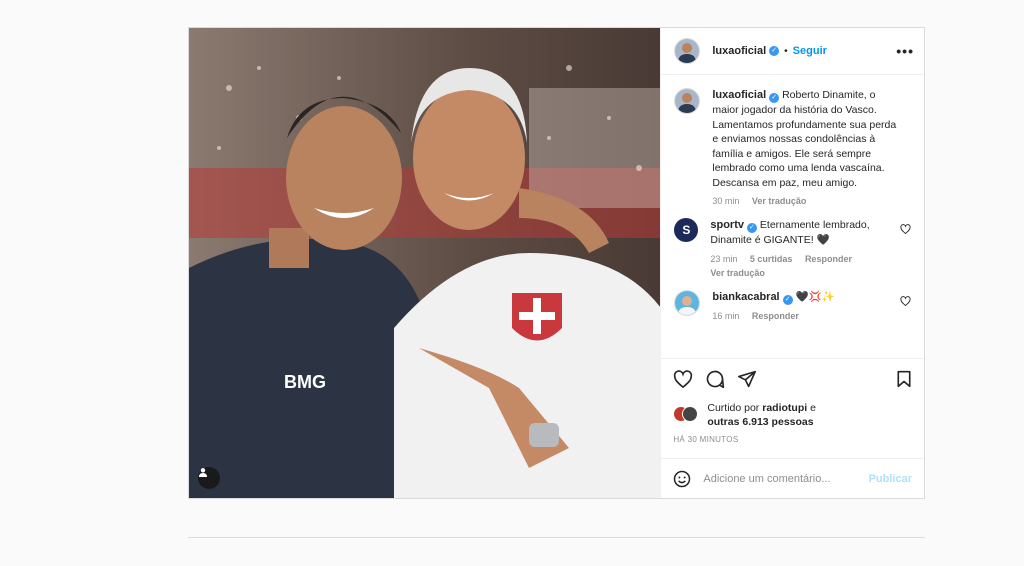 The height and width of the screenshot is (566, 1024). What do you see at coordinates (813, 408) in the screenshot?
I see `liked-by-and: e` at bounding box center [813, 408].